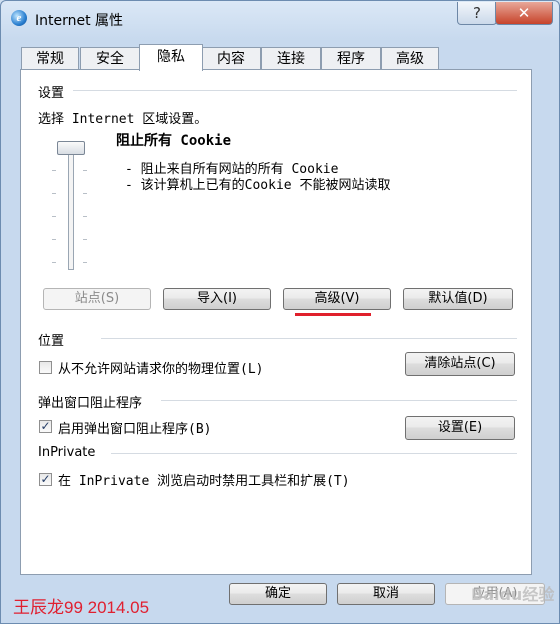 The width and height of the screenshot is (560, 624). What do you see at coordinates (337, 299) in the screenshot?
I see `advanced-button: 高级(V)` at bounding box center [337, 299].